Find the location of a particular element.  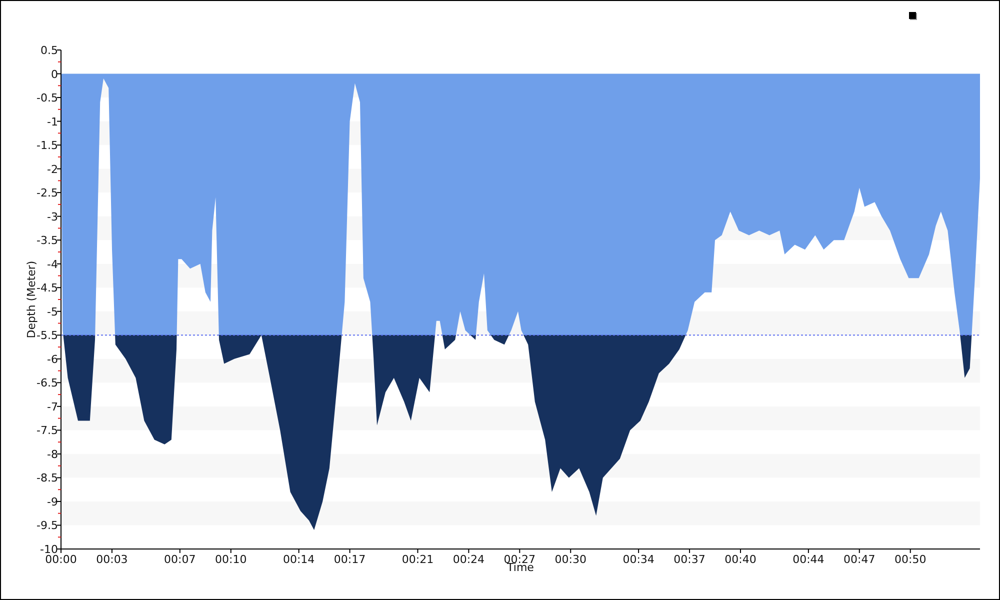

axis-tick-label: 00:07 is located at coordinates (180, 559).